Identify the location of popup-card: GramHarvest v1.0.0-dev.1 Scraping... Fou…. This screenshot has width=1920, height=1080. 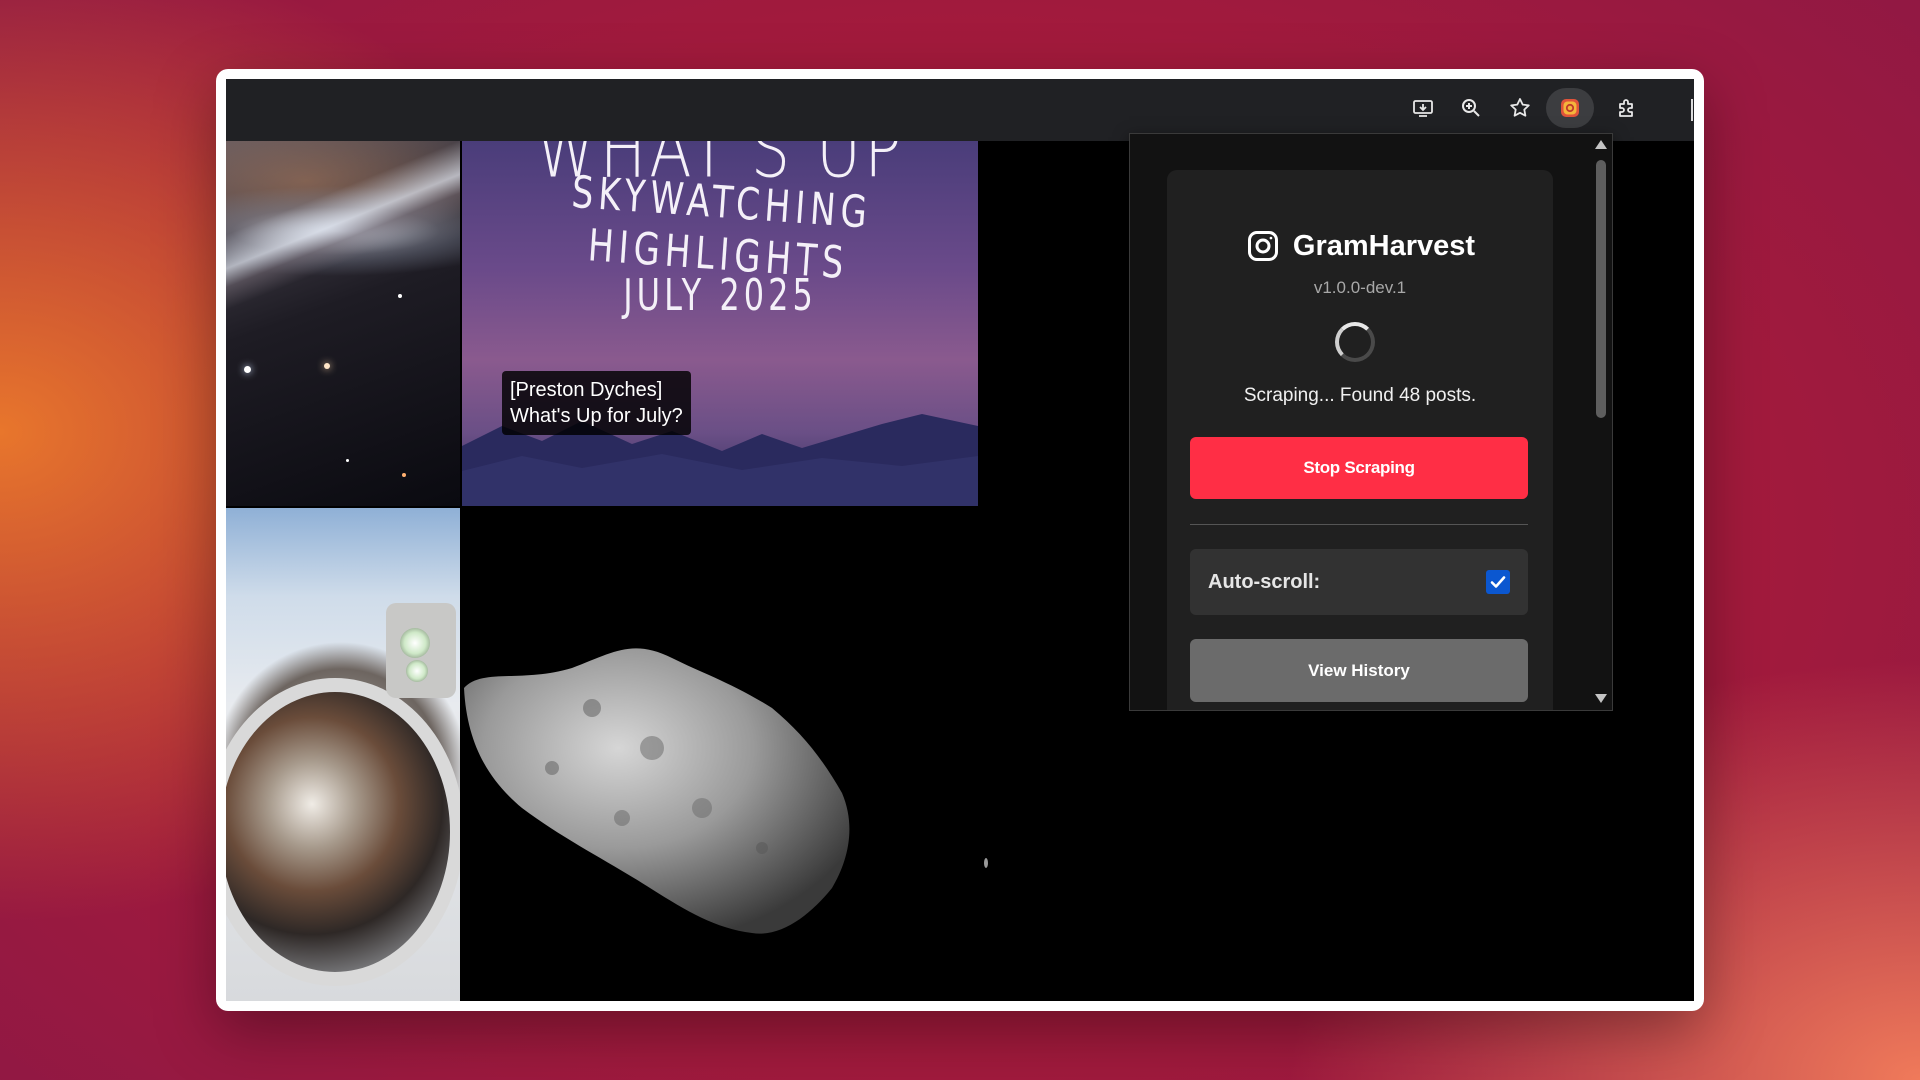
(1360, 440).